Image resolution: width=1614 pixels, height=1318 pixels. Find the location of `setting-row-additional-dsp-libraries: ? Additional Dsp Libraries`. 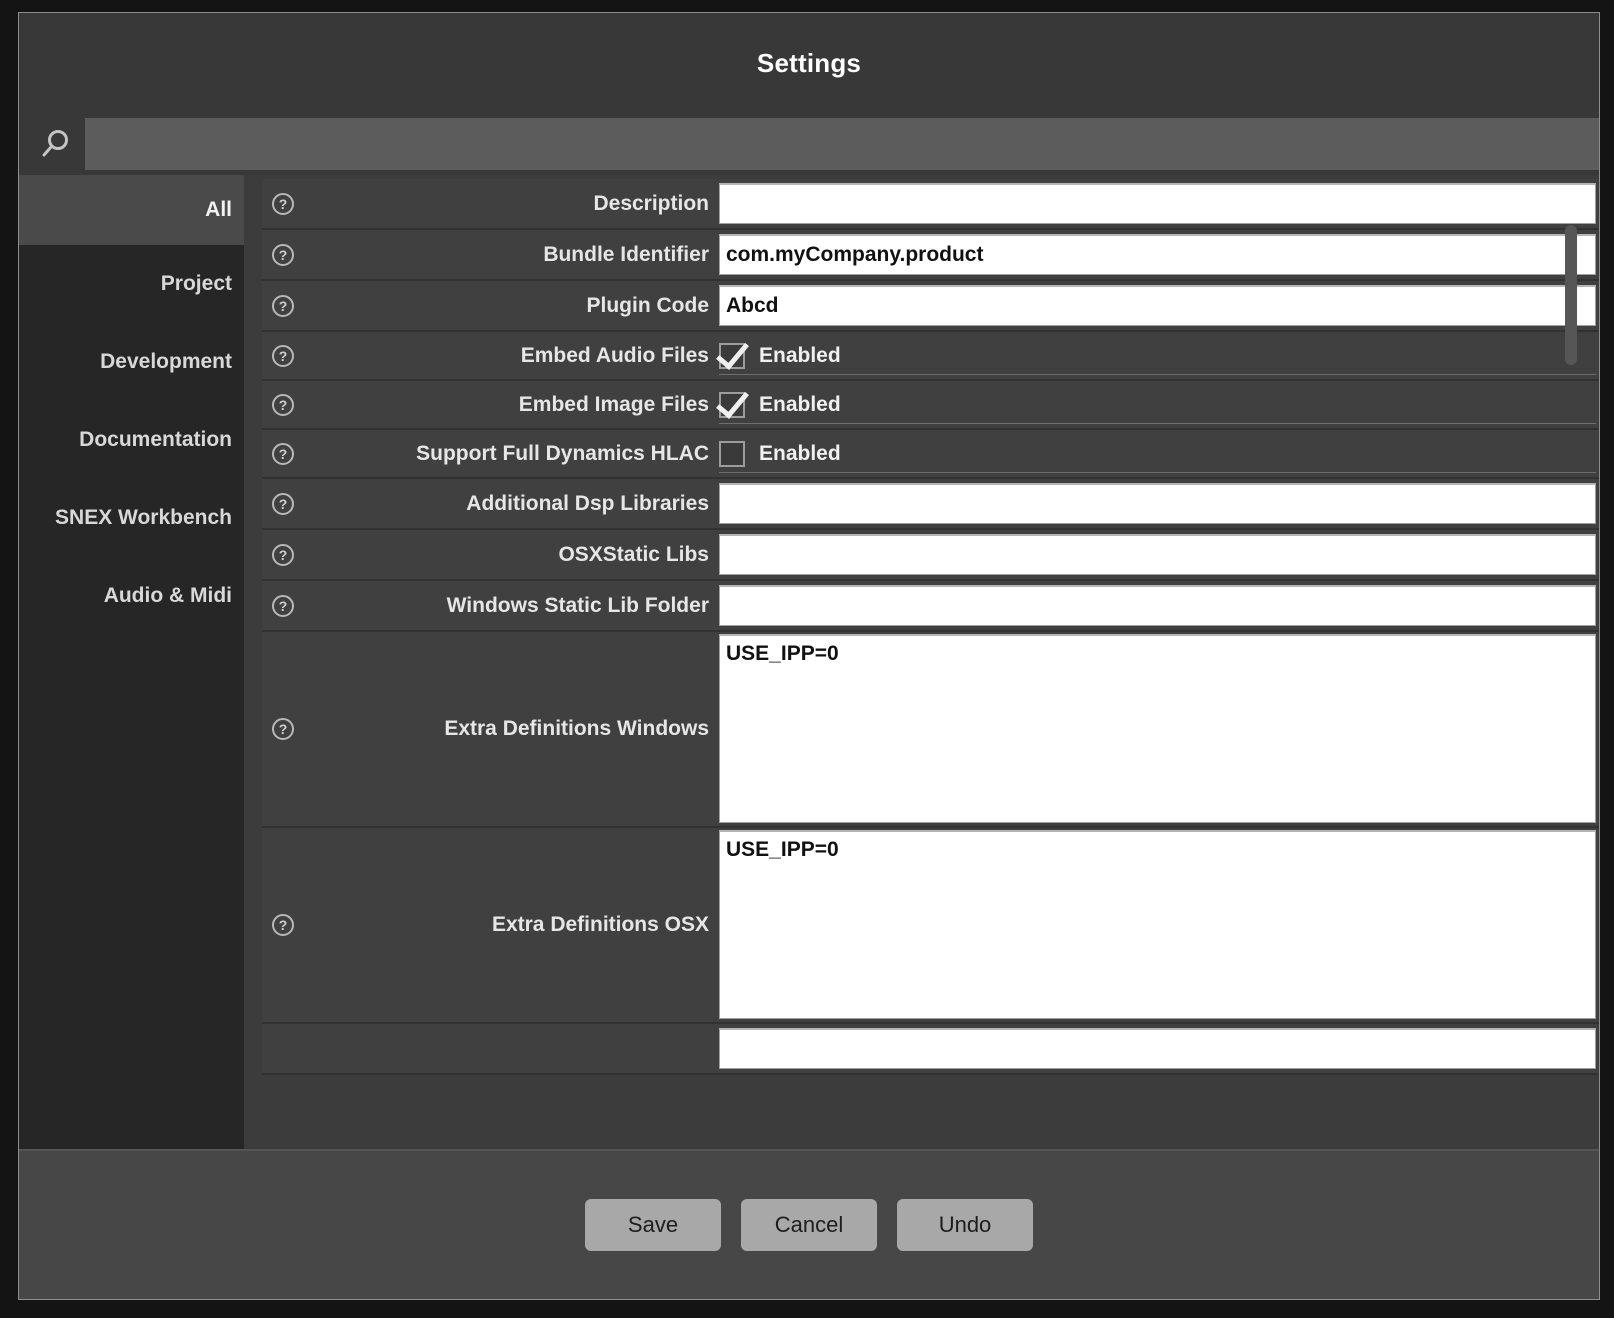

setting-row-additional-dsp-libraries: ? Additional Dsp Libraries is located at coordinates (930, 504).